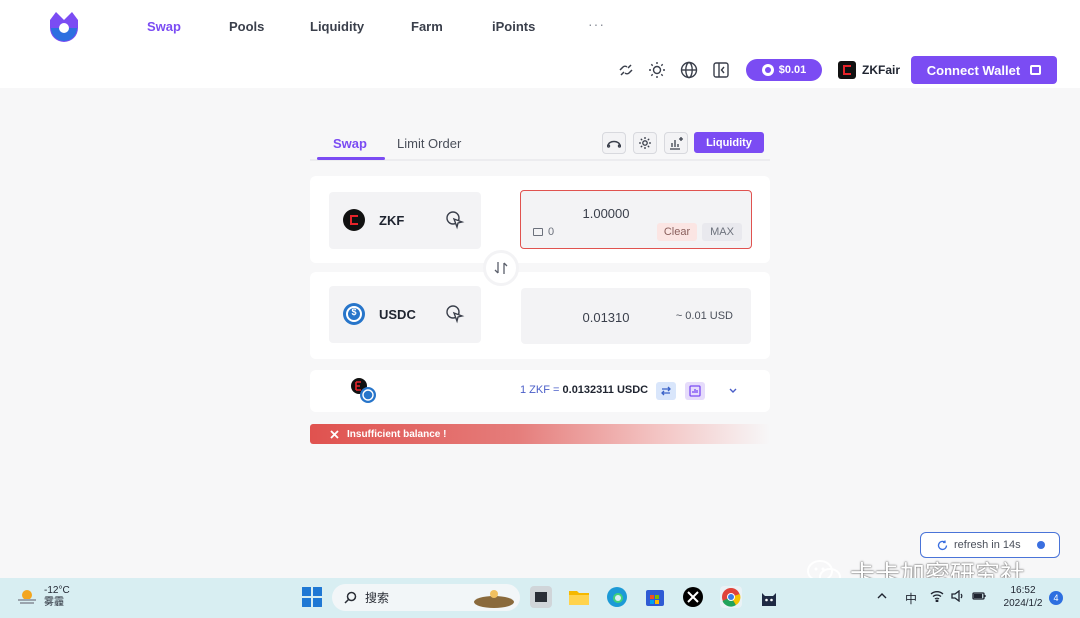 The image size is (1080, 618). Describe the element at coordinates (655, 597) in the screenshot. I see `microsoft-store-icon` at that location.